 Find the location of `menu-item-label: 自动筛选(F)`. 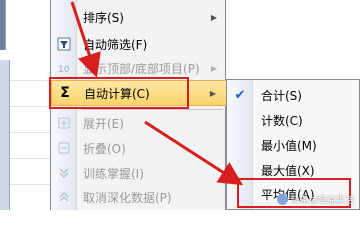

menu-item-label: 自动筛选(F) is located at coordinates (115, 44).